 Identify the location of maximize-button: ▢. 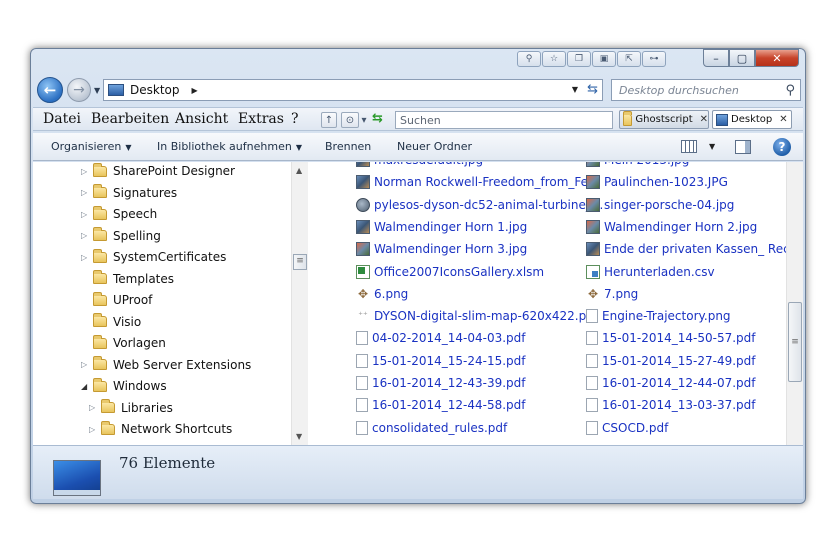
(742, 58).